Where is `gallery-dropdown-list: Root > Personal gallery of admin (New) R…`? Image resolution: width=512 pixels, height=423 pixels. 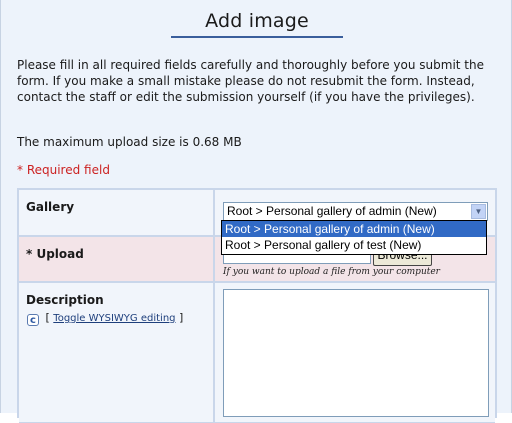 gallery-dropdown-list: Root > Personal gallery of admin (New) R… is located at coordinates (354, 237).